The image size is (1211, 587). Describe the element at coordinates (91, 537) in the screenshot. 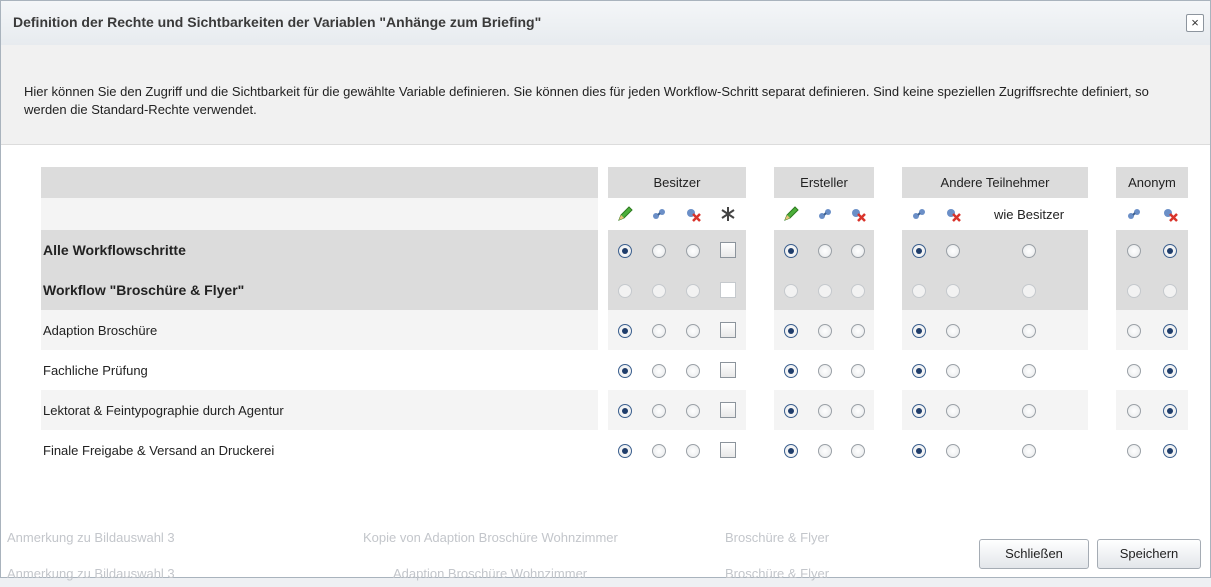

I see `background-text: Anmerkung zu Bildauswahl 3` at that location.